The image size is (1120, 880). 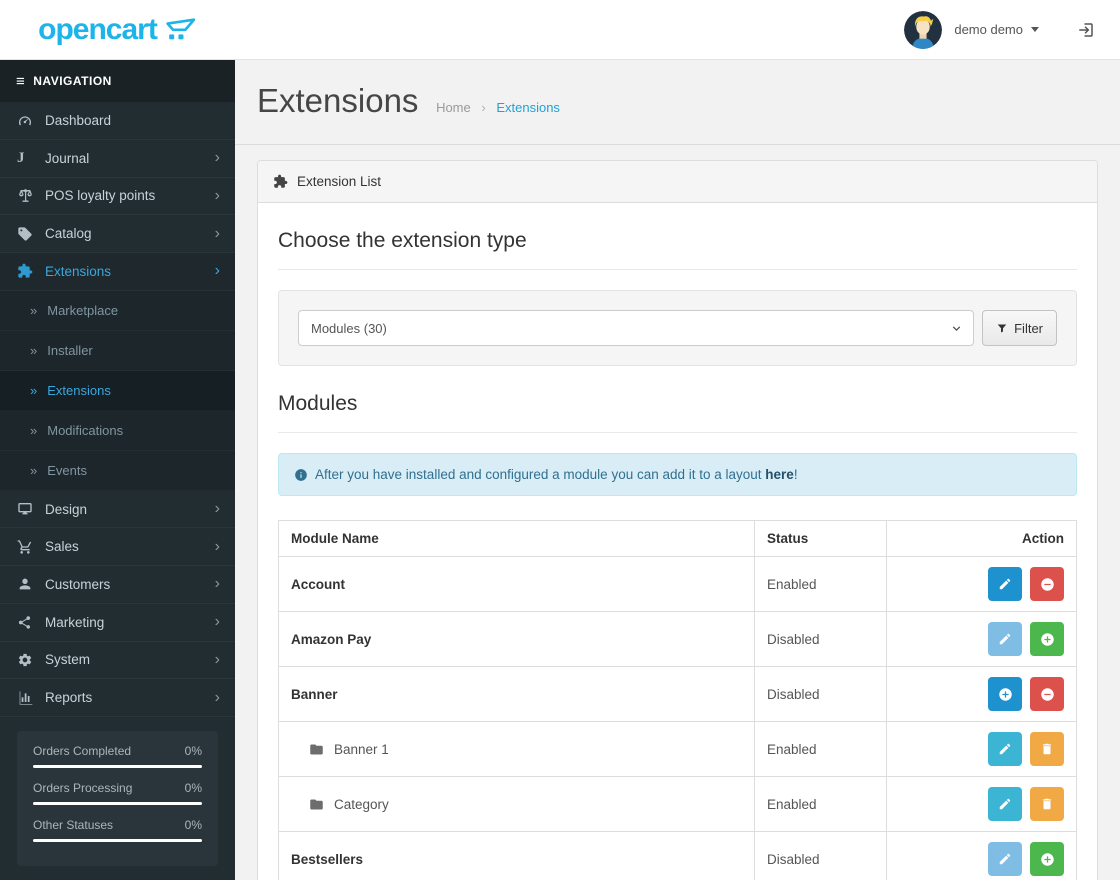 What do you see at coordinates (117, 311) in the screenshot?
I see `submenu-item-marketplace: » Marketplace` at bounding box center [117, 311].